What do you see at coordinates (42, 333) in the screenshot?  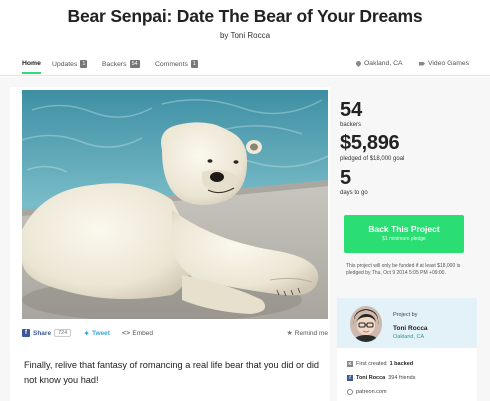 I see `facebook-share-button: Share` at bounding box center [42, 333].